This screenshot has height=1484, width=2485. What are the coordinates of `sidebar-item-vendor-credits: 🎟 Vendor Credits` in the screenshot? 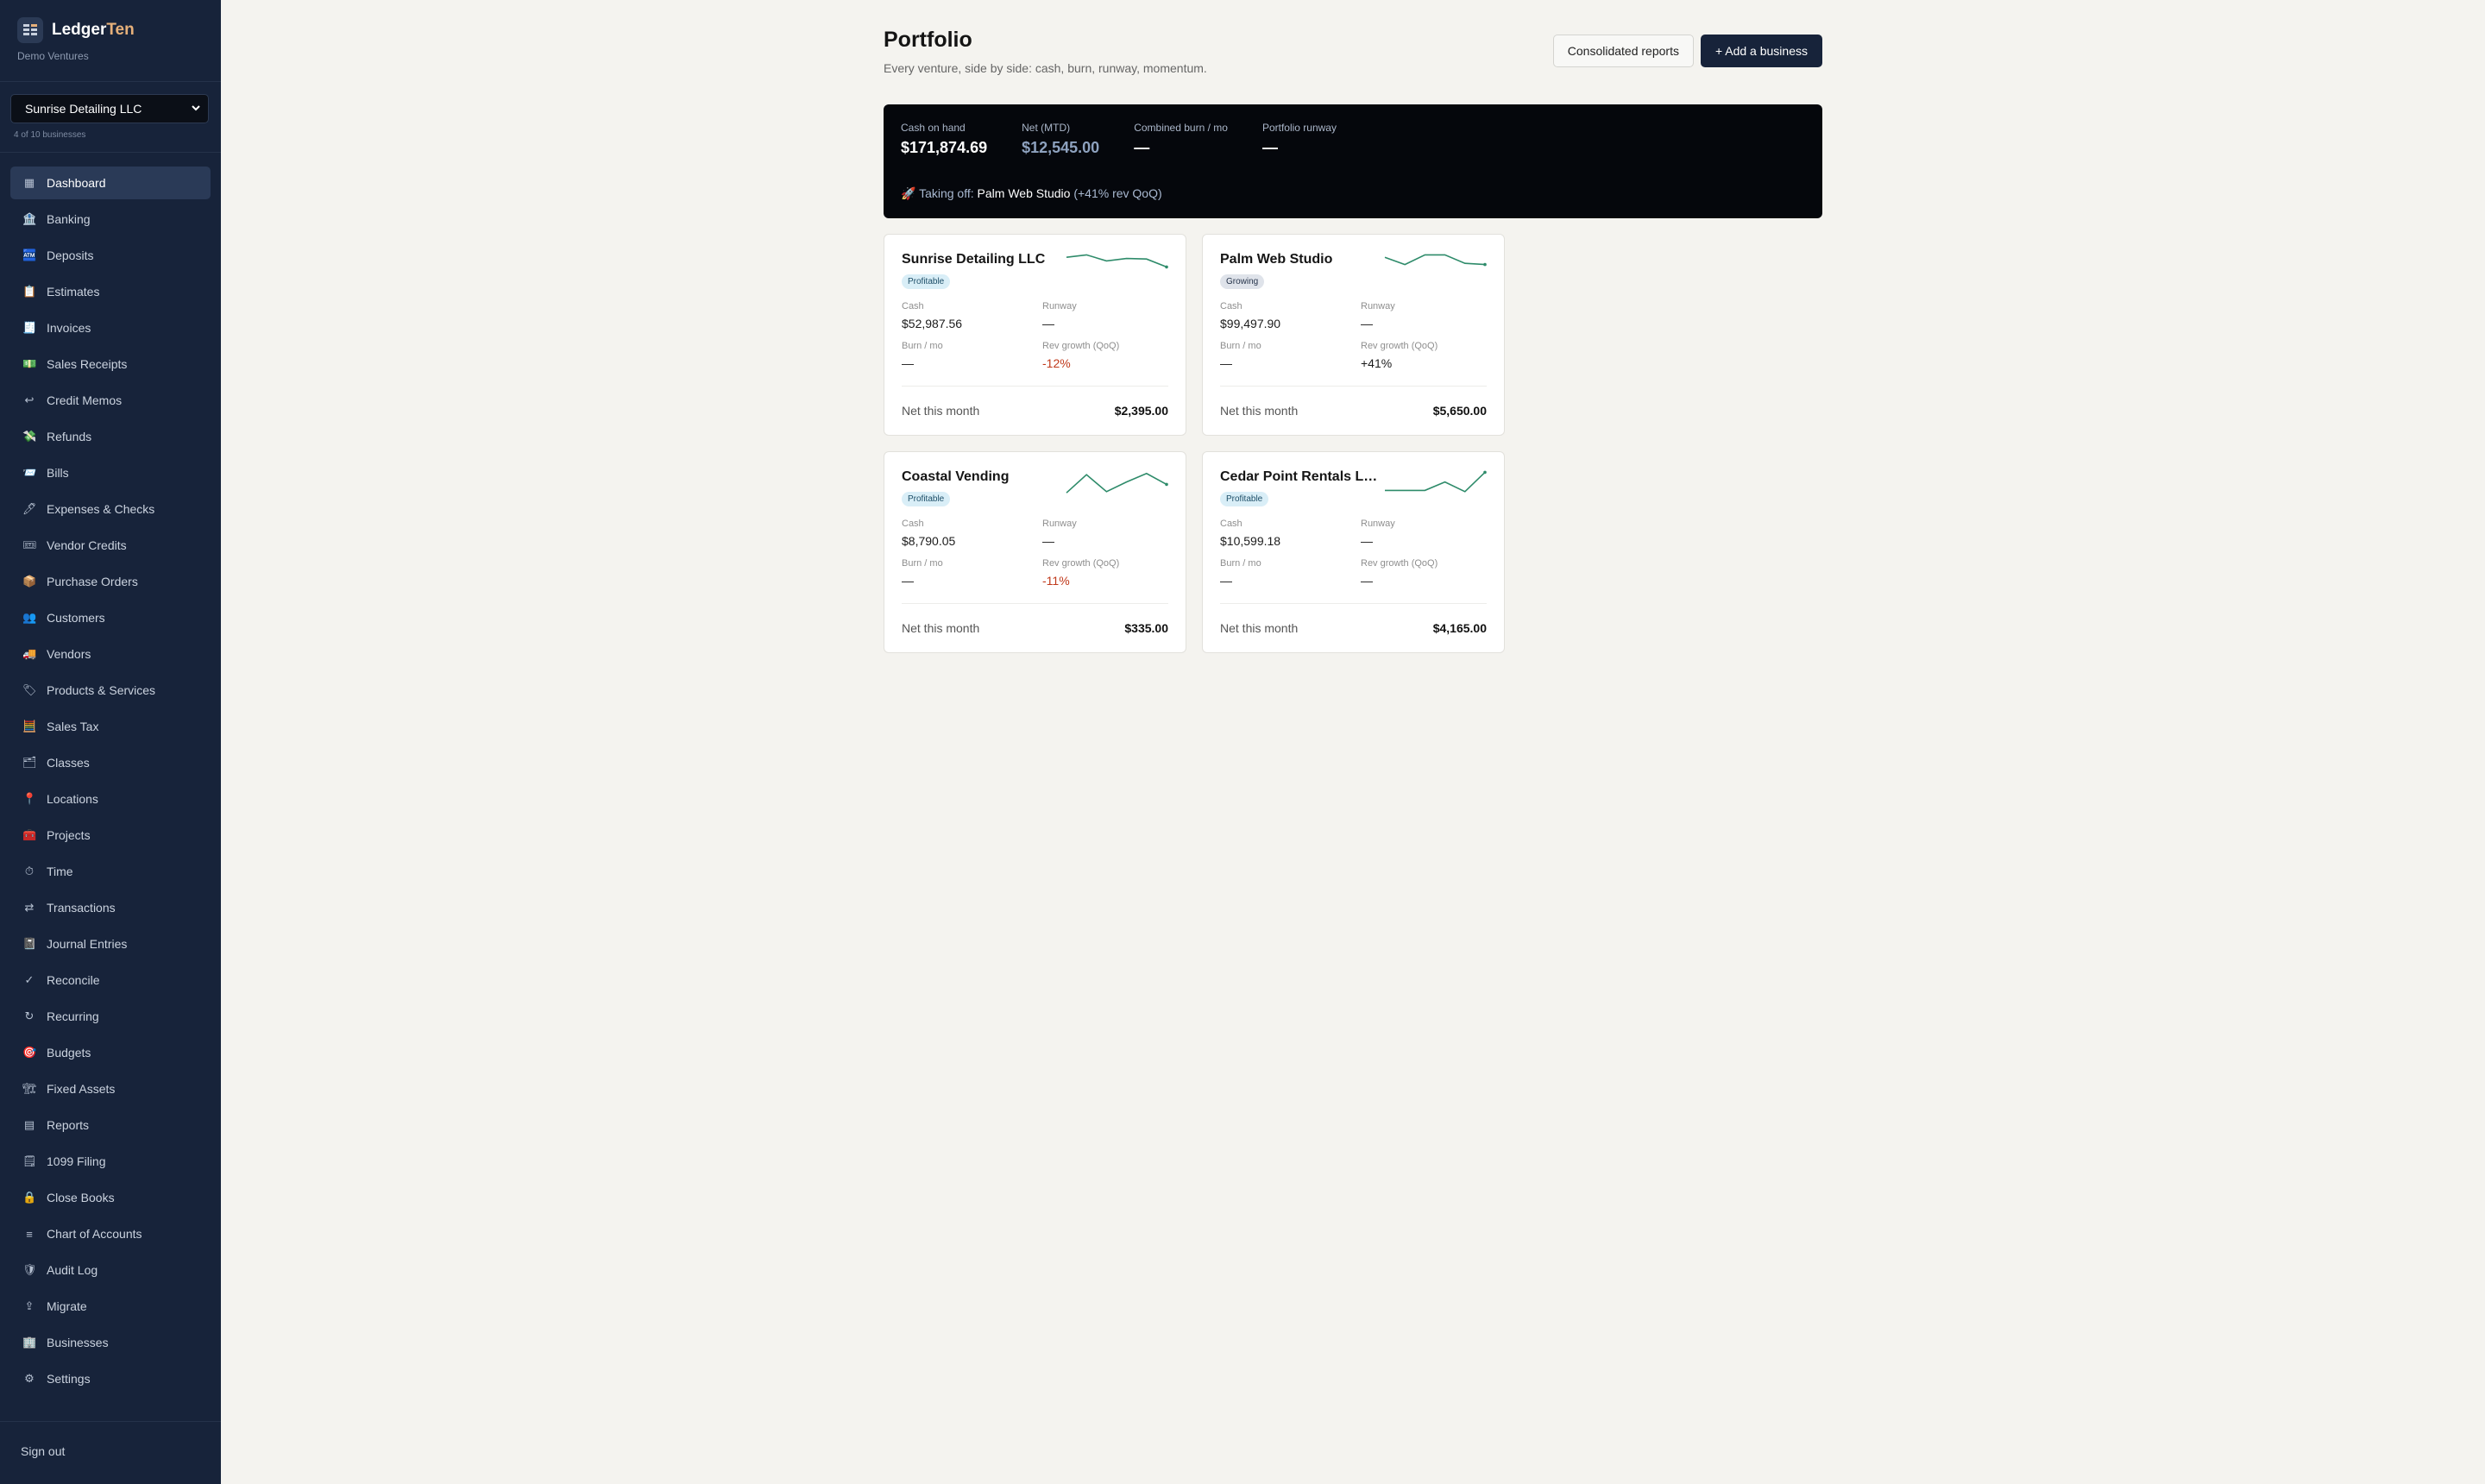 It's located at (111, 545).